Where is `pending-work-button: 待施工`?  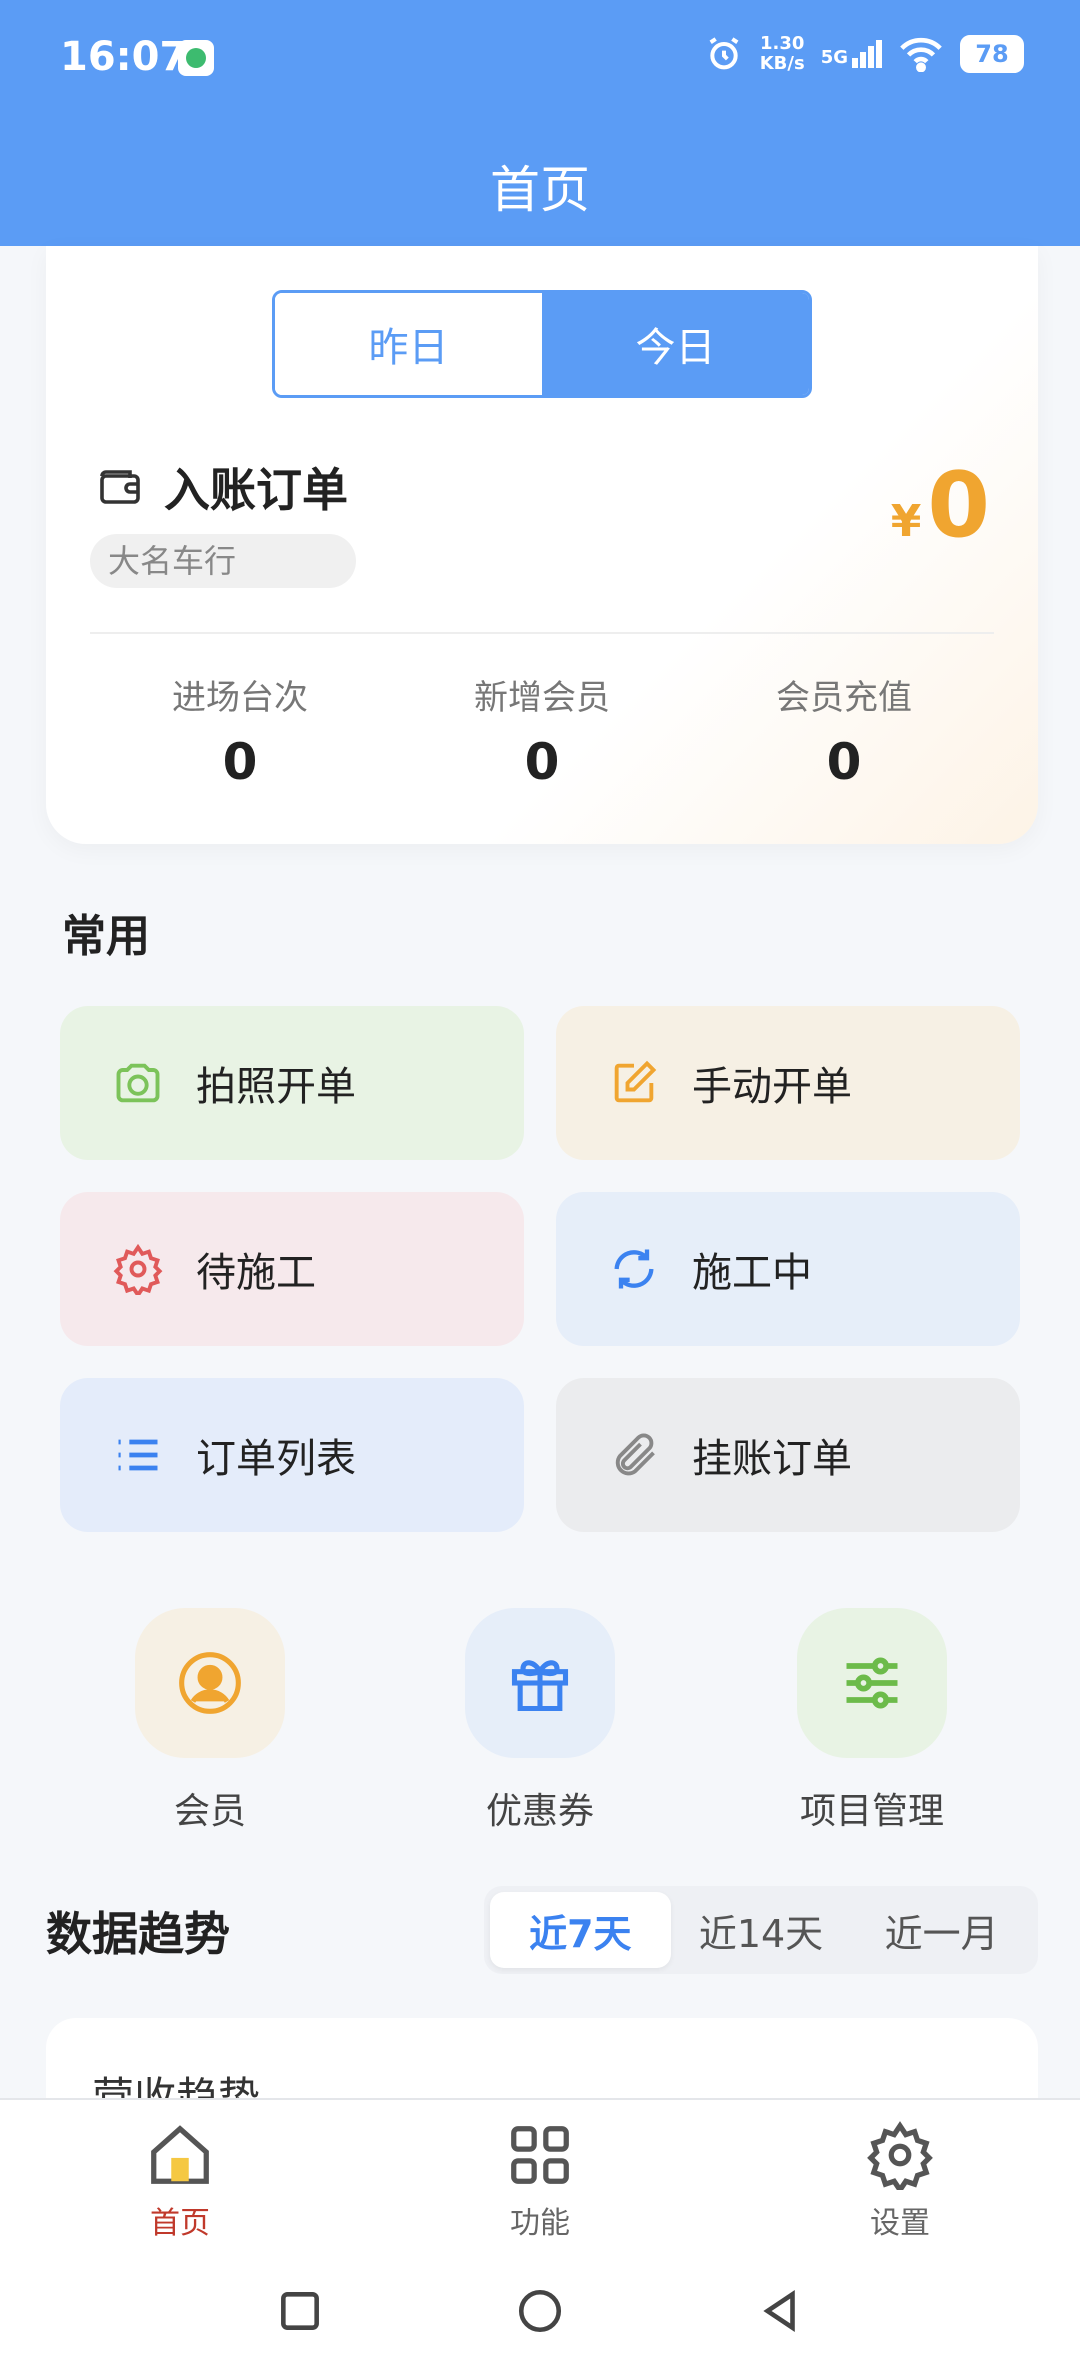 pending-work-button: 待施工 is located at coordinates (292, 1269).